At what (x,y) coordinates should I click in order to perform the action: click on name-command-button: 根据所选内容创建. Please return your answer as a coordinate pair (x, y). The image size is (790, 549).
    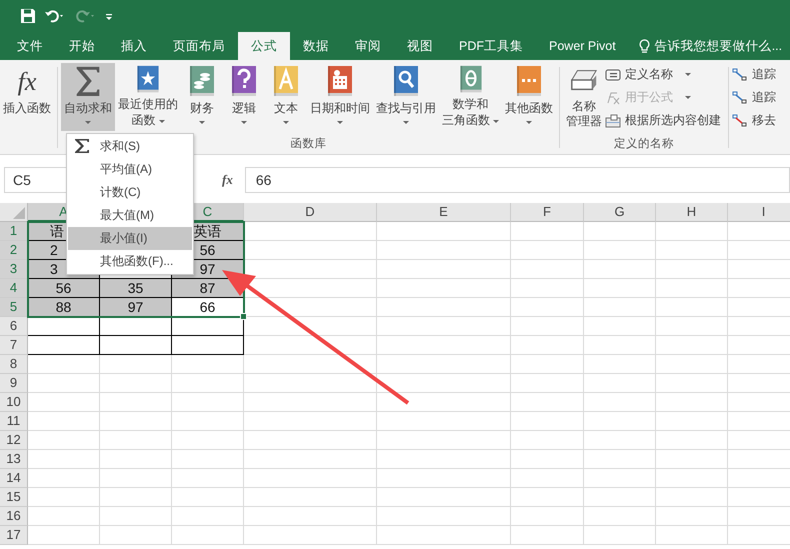
    Looking at the image, I should click on (665, 120).